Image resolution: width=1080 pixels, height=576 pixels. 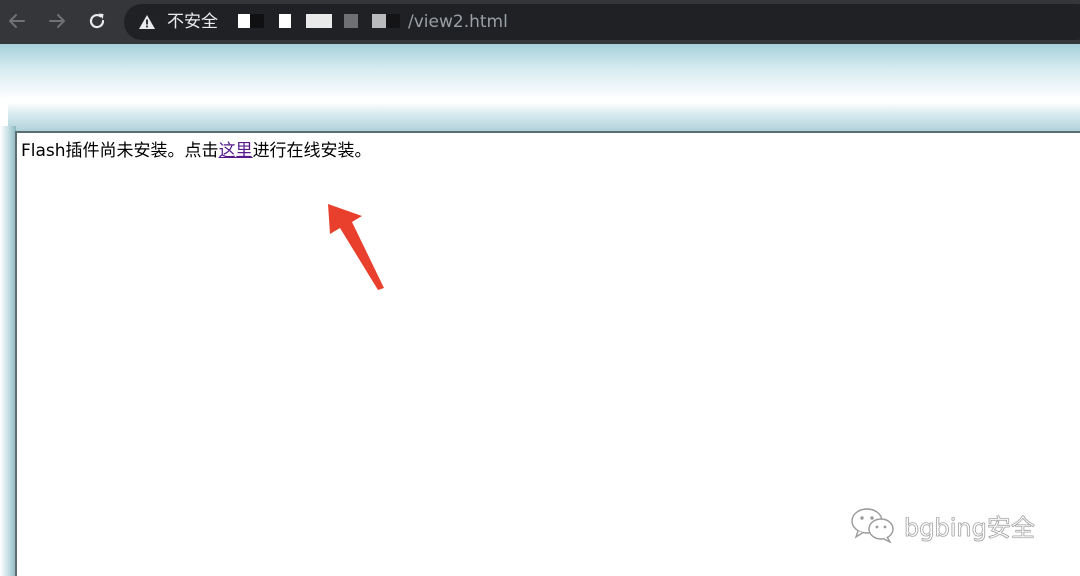 What do you see at coordinates (458, 22) in the screenshot?
I see `url-text: /view2.html` at bounding box center [458, 22].